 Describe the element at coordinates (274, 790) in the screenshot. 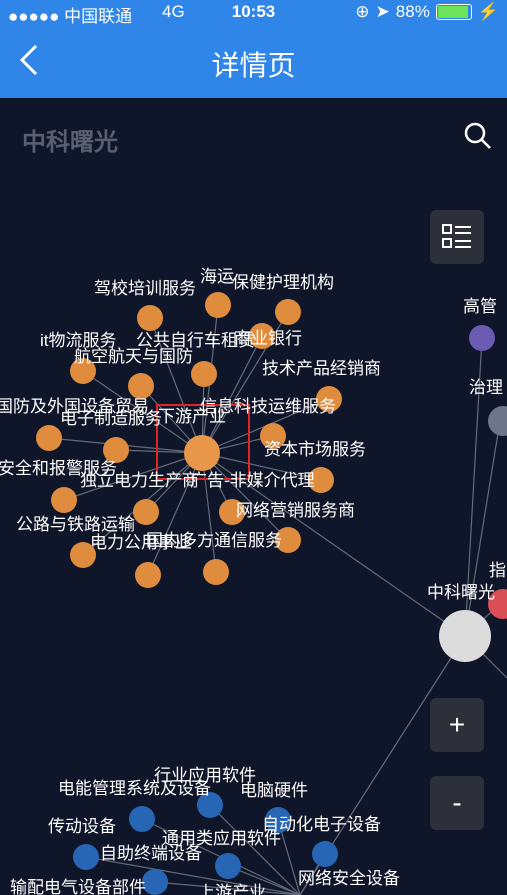

I see `node-label: 电脑硬件` at that location.